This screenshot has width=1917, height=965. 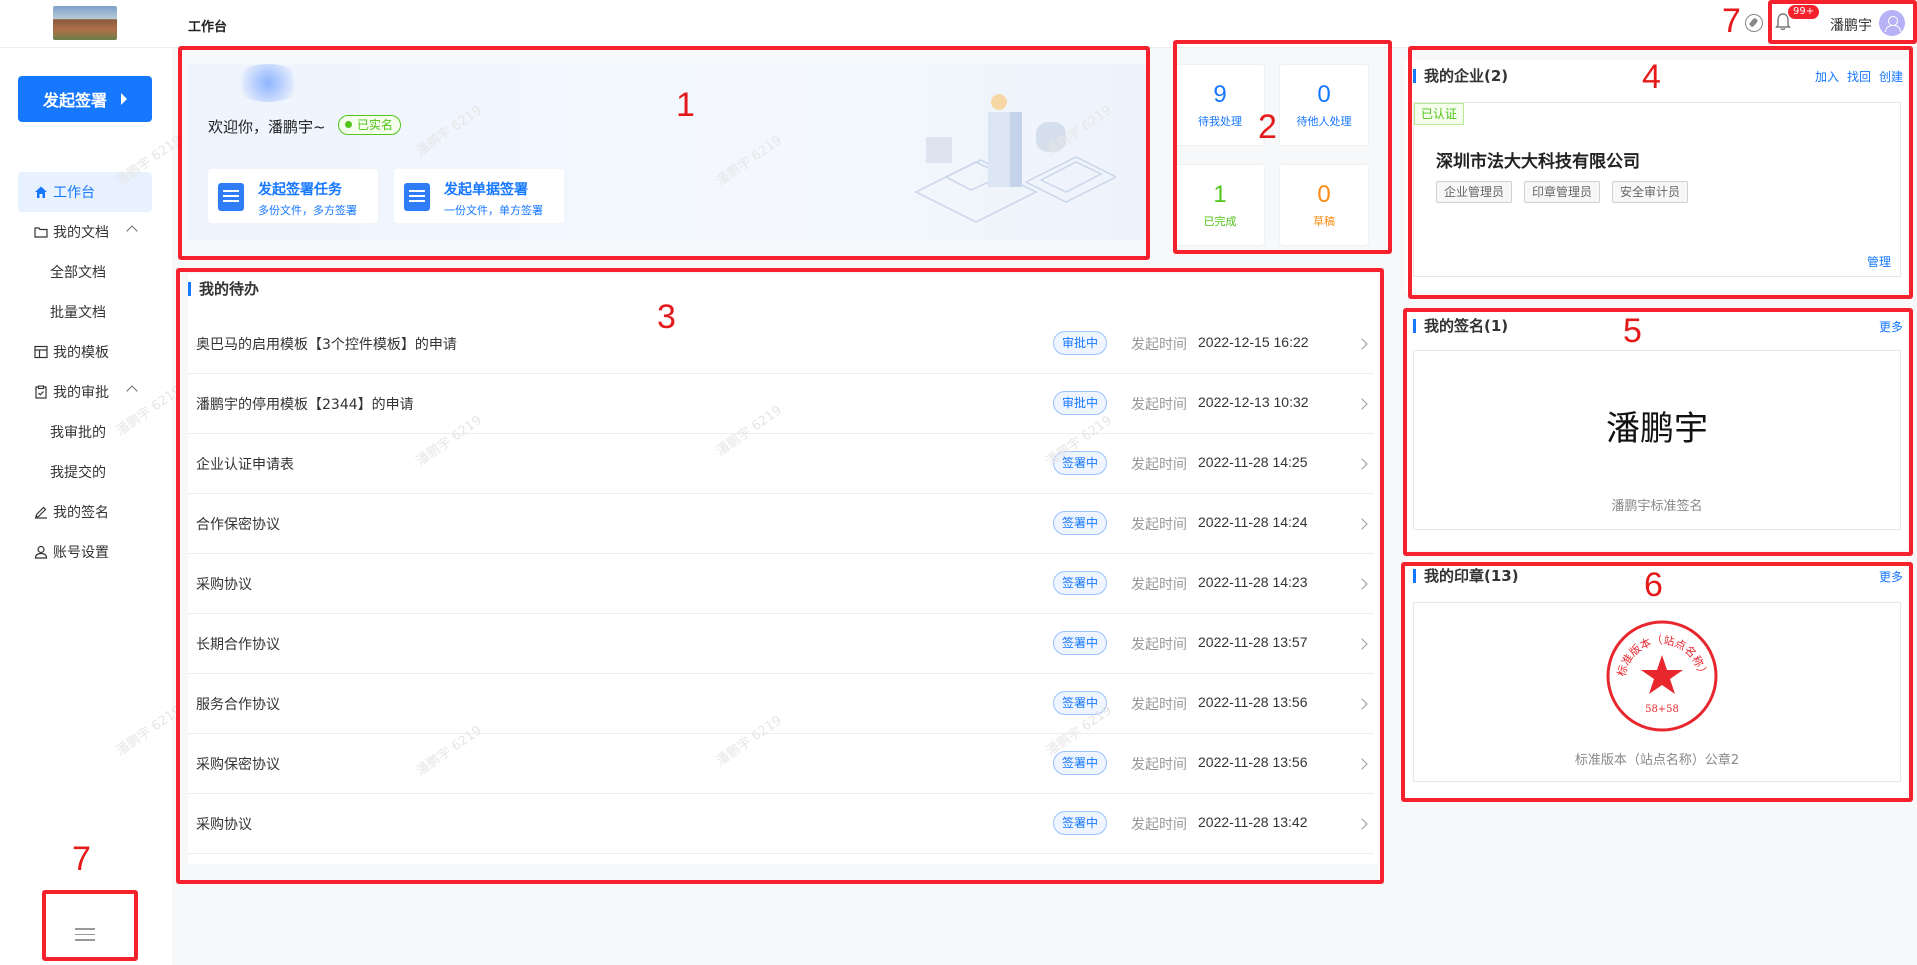 I want to click on user-icon, so click(x=41, y=552).